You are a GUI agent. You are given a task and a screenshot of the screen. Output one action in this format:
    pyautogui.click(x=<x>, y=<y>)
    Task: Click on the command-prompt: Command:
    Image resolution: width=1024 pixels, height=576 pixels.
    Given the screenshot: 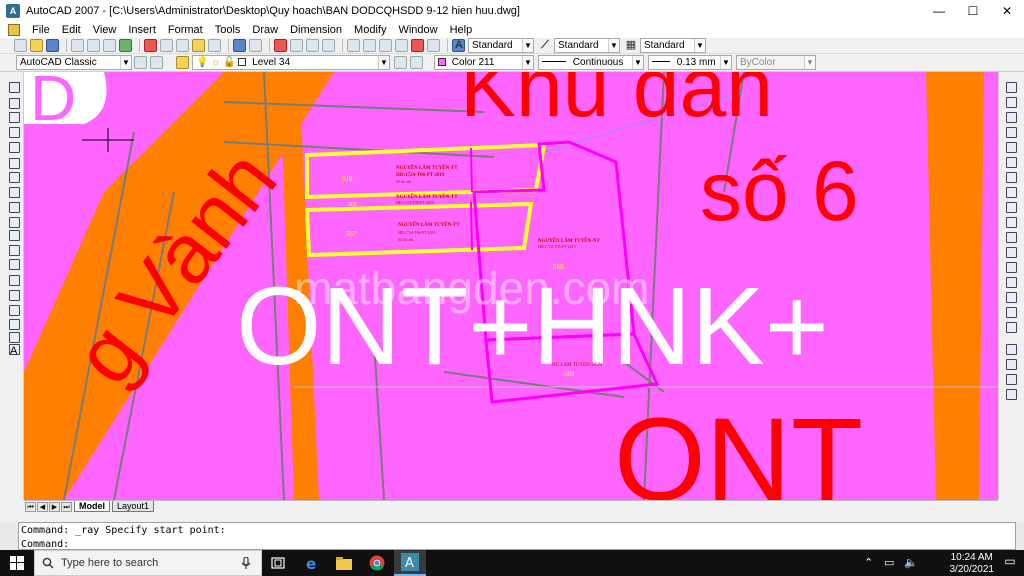 What is the action you would take?
    pyautogui.click(x=45, y=544)
    